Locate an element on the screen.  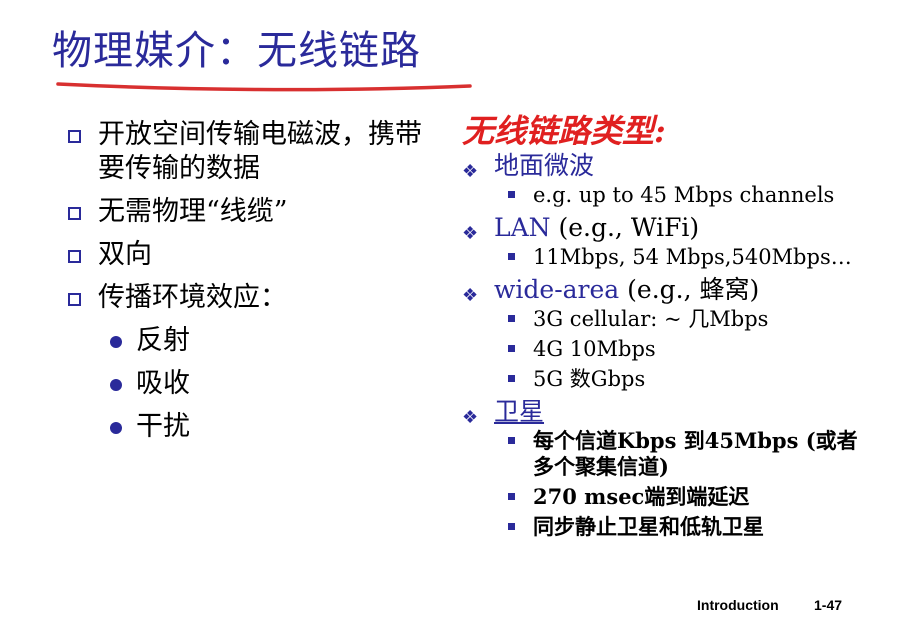
left-bullet: 开放空间传输电磁波，携带要传输的数据 is located at coordinates (256, 152).